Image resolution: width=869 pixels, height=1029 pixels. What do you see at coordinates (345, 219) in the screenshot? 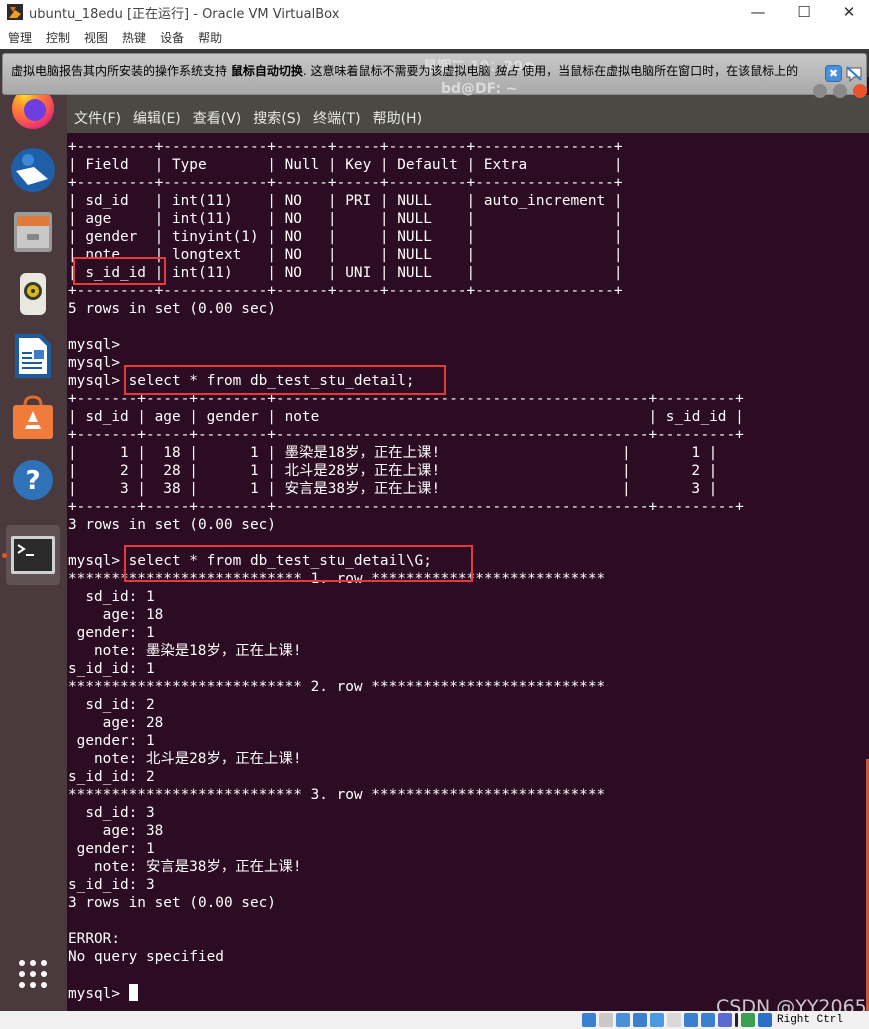
I see `terminal-line: | age | int(11) | NO | | NULL | |` at bounding box center [345, 219].